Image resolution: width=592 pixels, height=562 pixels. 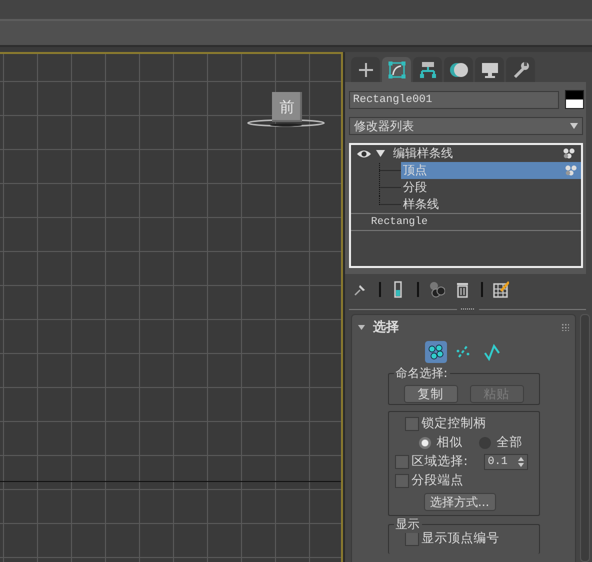 I want to click on subobject-item: 样条线, so click(x=491, y=204).